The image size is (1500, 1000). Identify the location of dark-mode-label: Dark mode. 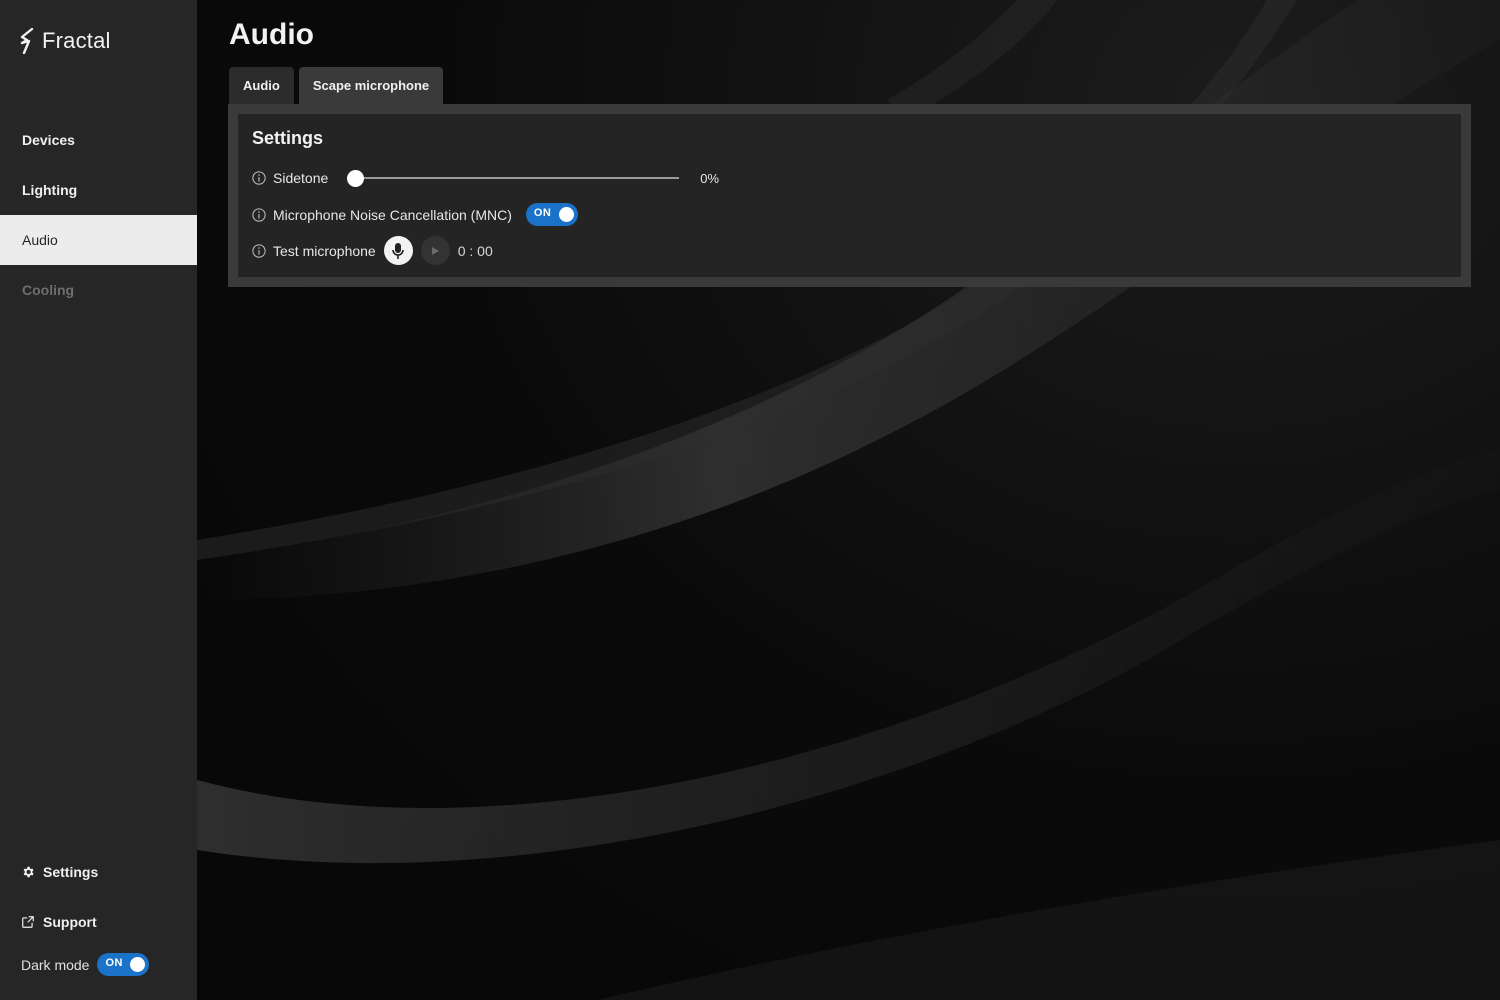
(55, 964).